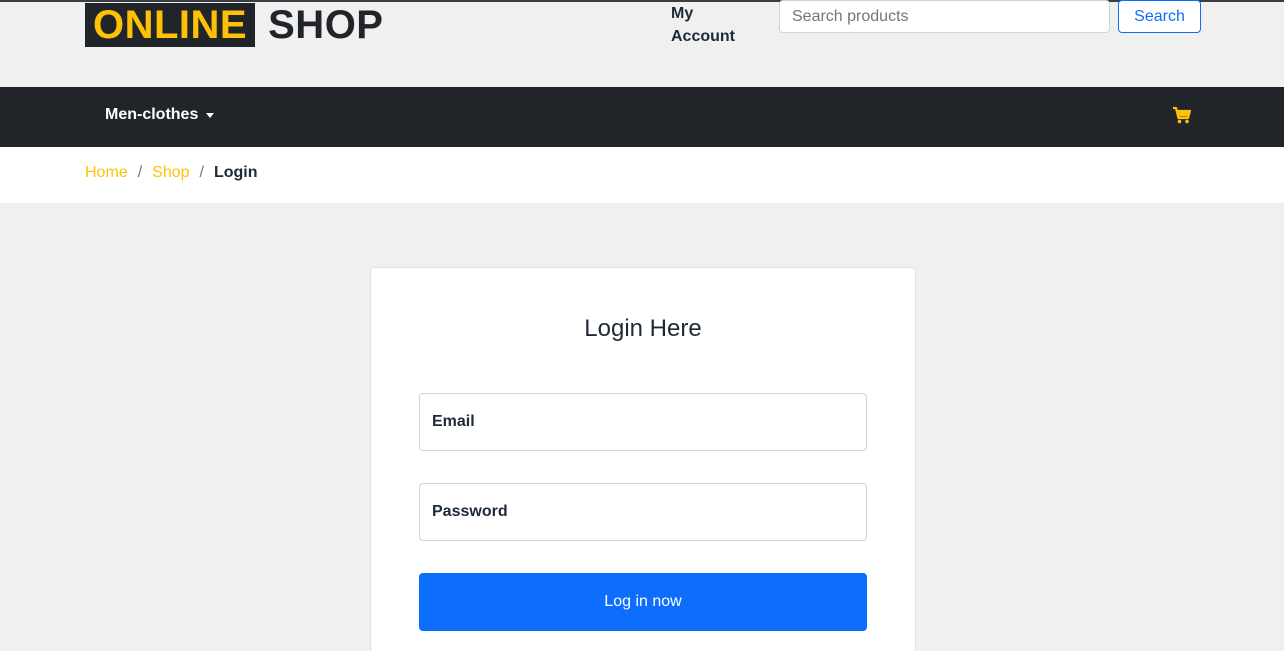  I want to click on breadcrumb: Home / Shop / Login, so click(171, 173).